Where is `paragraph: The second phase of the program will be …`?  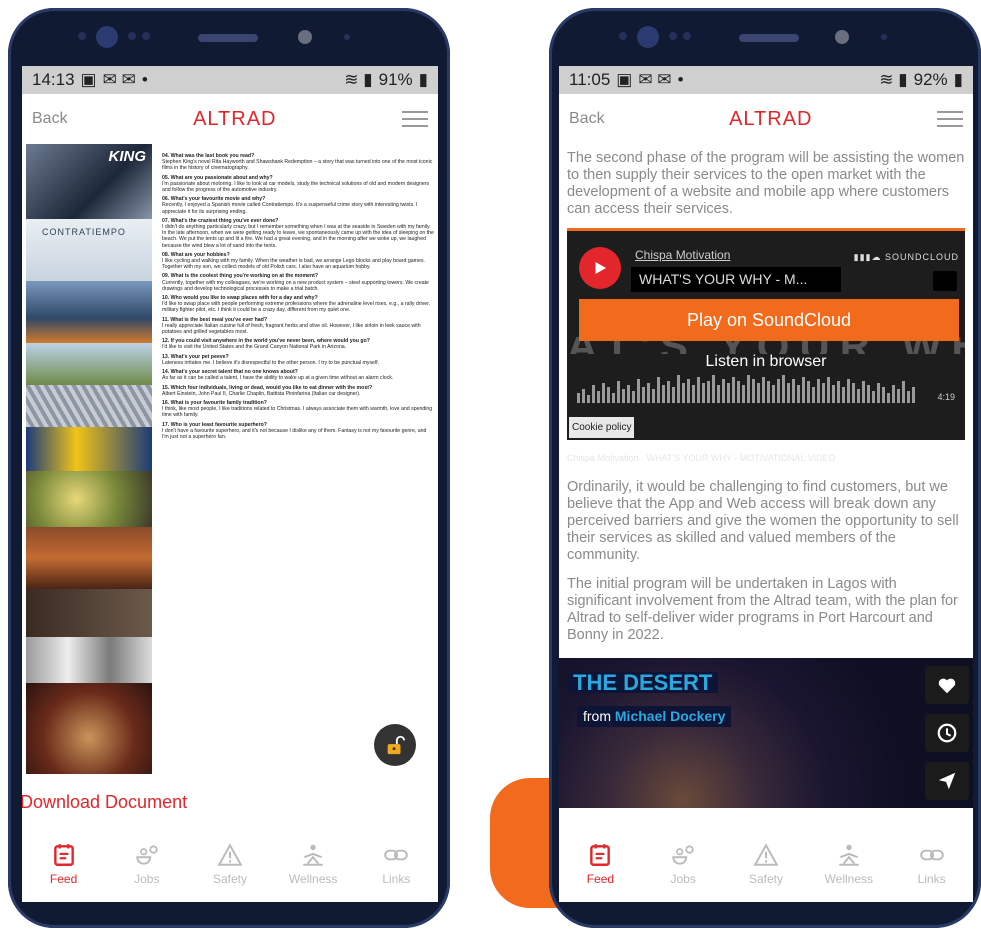
paragraph: The second phase of the program will be … is located at coordinates (766, 183).